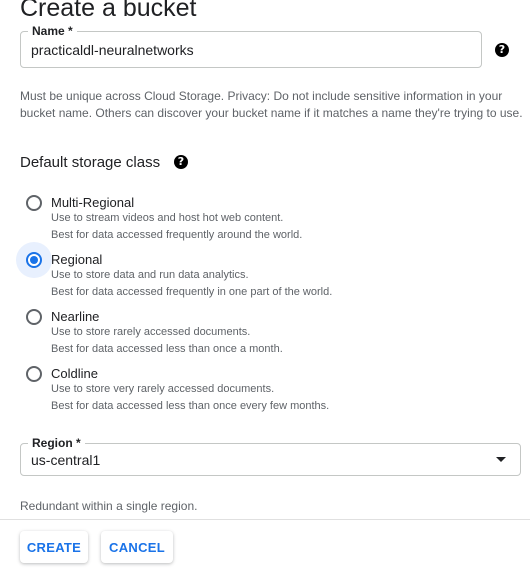 The width and height of the screenshot is (530, 568). Describe the element at coordinates (34, 317) in the screenshot. I see `radio-nearline` at that location.